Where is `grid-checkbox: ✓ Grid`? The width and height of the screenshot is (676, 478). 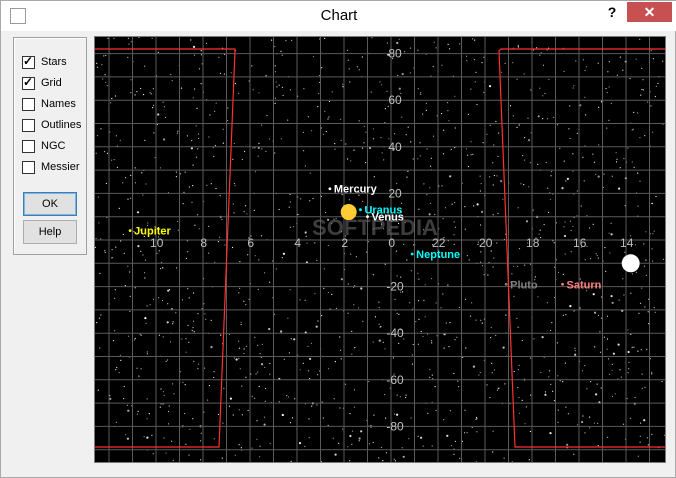 grid-checkbox: ✓ Grid is located at coordinates (42, 83).